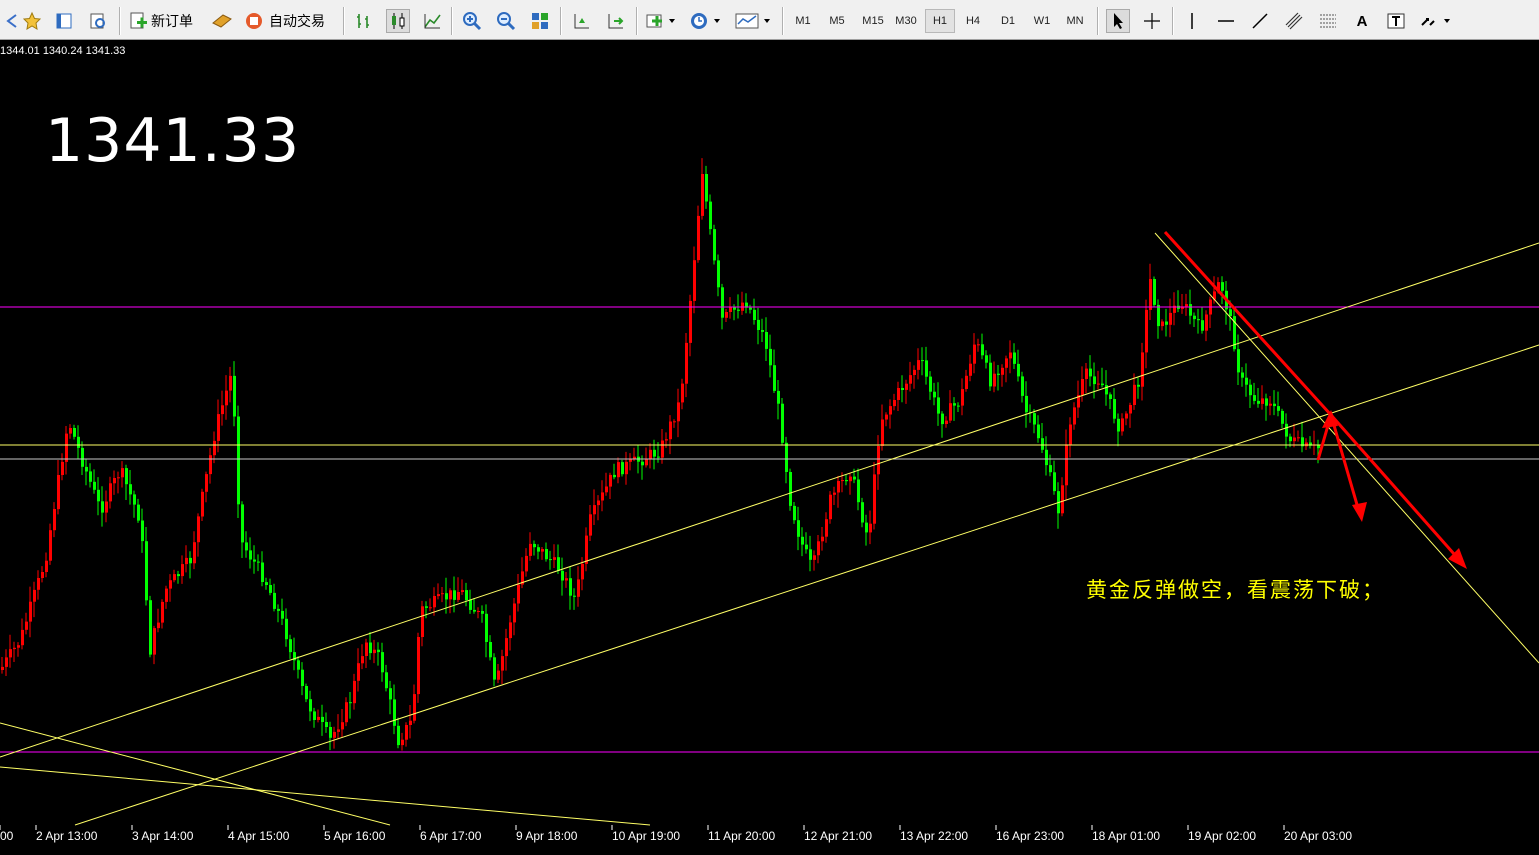 The image size is (1539, 855). Describe the element at coordinates (873, 21) in the screenshot. I see `timeframe-m15: M15` at that location.